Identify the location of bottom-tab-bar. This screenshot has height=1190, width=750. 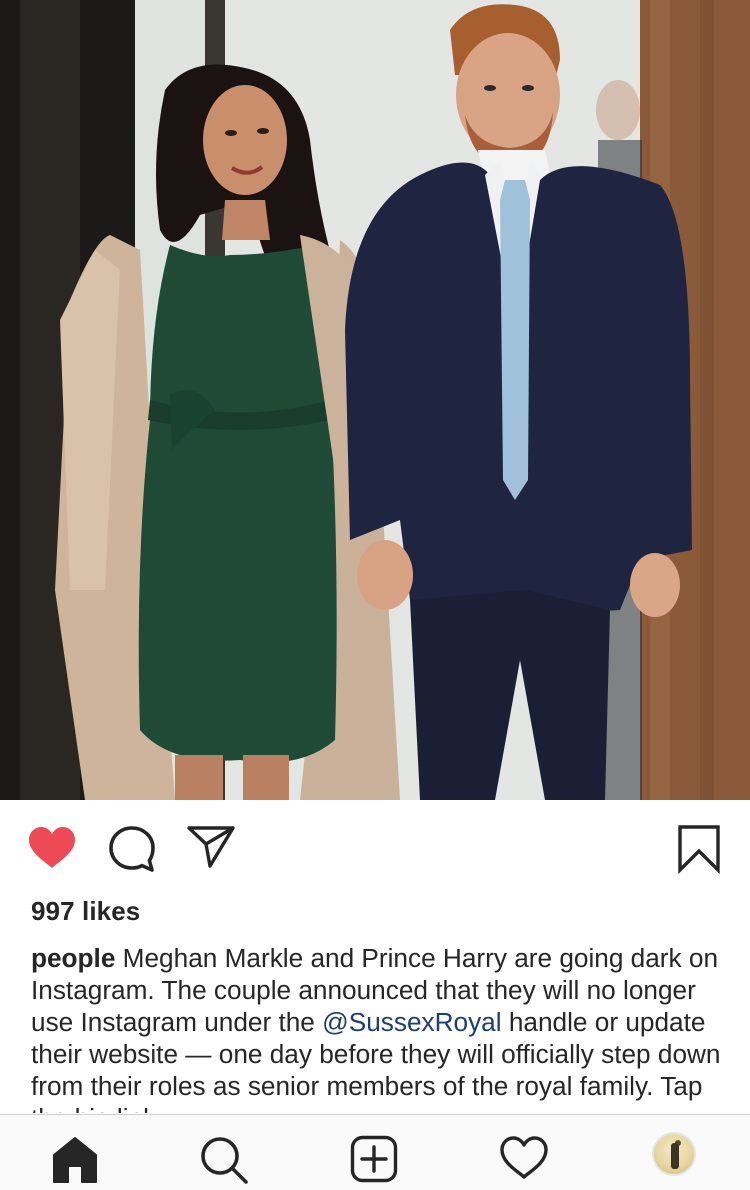
(375, 1152).